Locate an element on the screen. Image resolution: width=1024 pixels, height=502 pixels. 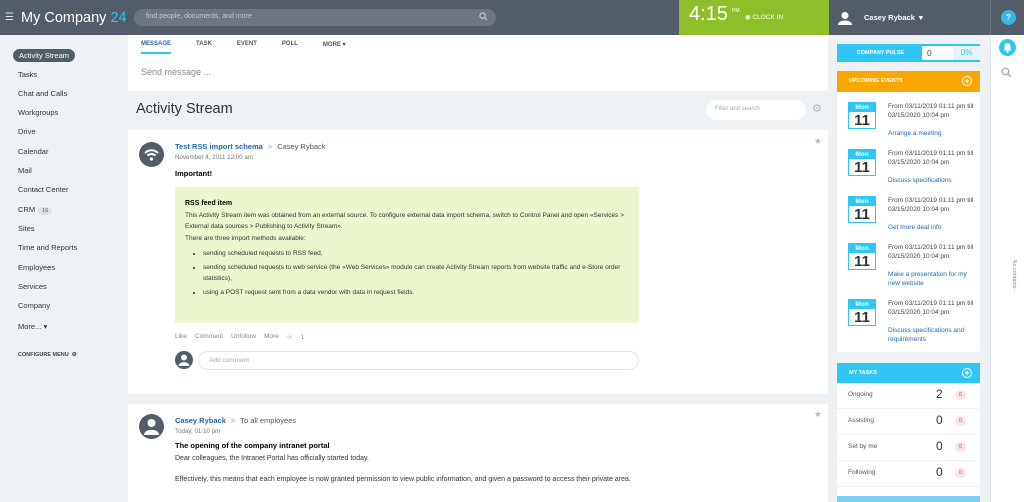
sidebar-item-calendar: Calendar is located at coordinates (33, 151).